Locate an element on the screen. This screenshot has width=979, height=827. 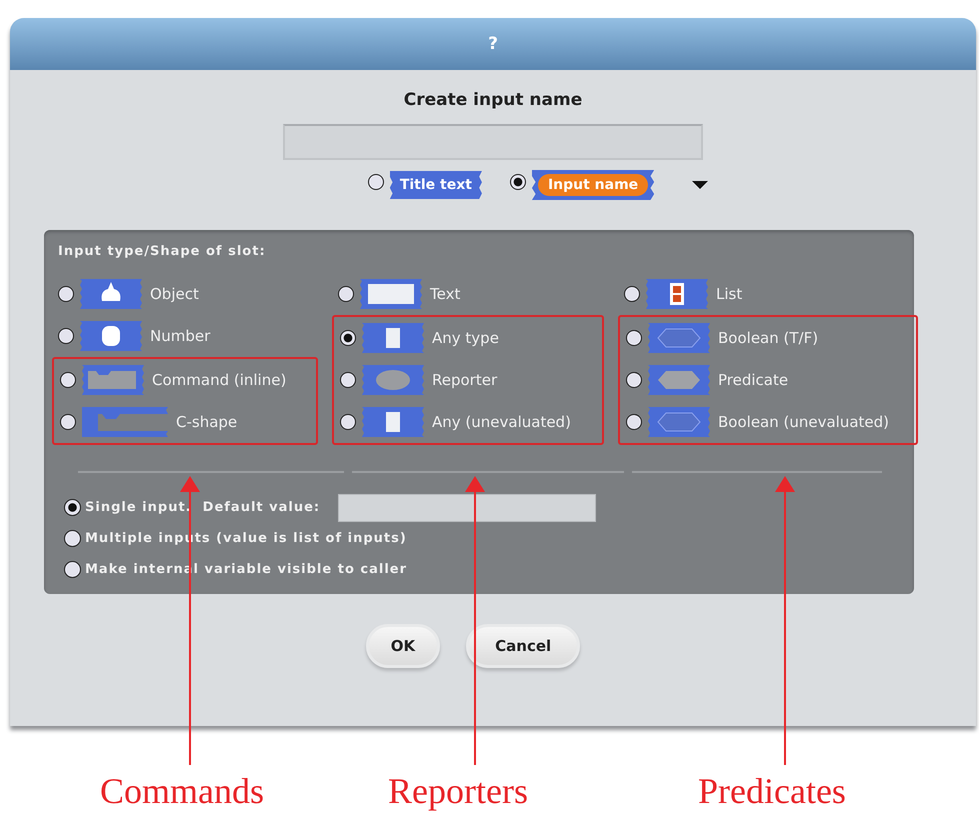
input-mode-label: Single input. Default value: is located at coordinates (202, 507).